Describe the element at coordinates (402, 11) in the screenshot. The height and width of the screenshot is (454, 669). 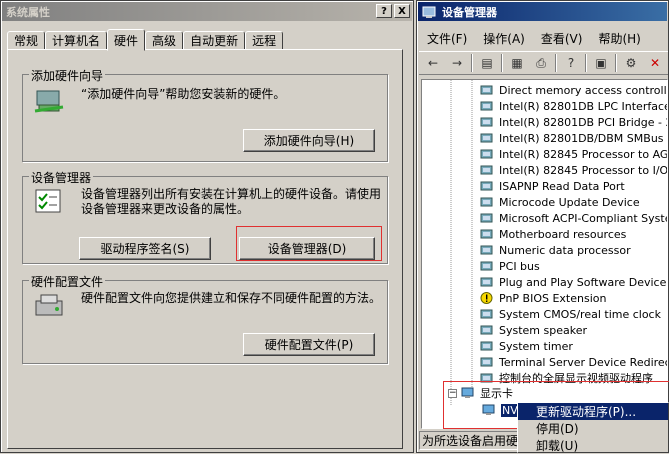
I see `close-button: X` at that location.